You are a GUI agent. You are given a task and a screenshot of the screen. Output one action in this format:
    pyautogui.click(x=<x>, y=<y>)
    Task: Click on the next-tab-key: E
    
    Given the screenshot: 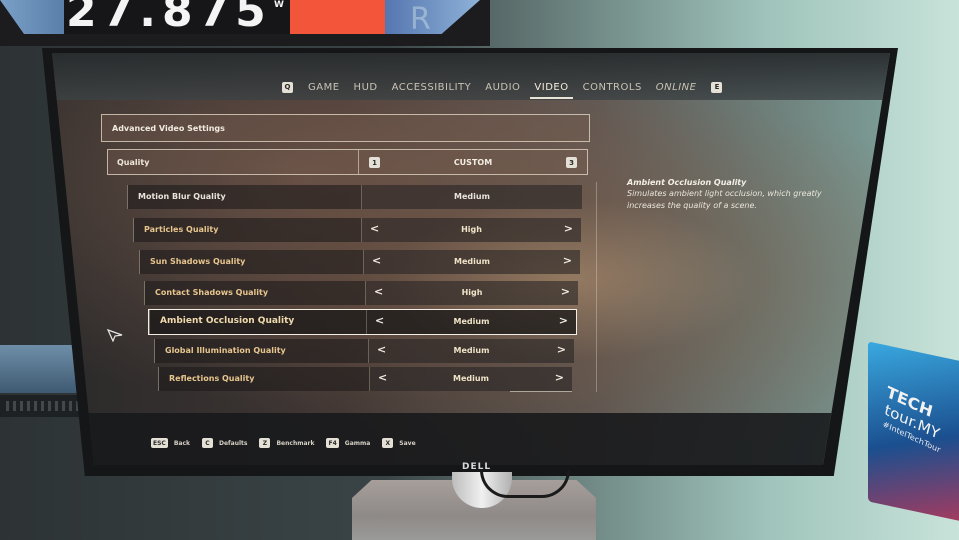 What is the action you would take?
    pyautogui.click(x=717, y=87)
    